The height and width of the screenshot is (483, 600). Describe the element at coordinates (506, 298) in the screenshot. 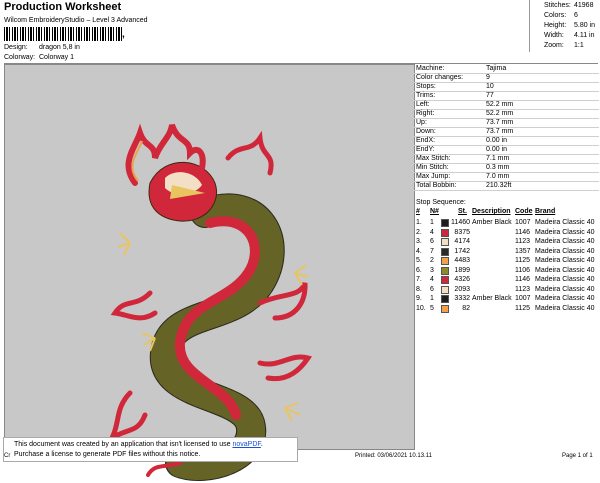

I see `stop-sequence-row: 9. 1 3332 Amber Black 1007 Madeira Classic 40` at that location.